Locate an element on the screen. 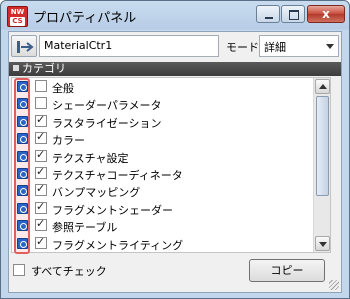 Image resolution: width=350 pixels, height=299 pixels. item-label: テクスチャ設定 is located at coordinates (90, 158).